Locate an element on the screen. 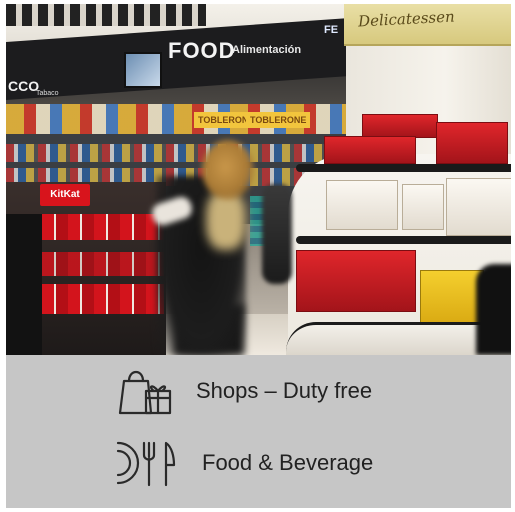 The width and height of the screenshot is (515, 512). foreground-person is located at coordinates (493, 309).